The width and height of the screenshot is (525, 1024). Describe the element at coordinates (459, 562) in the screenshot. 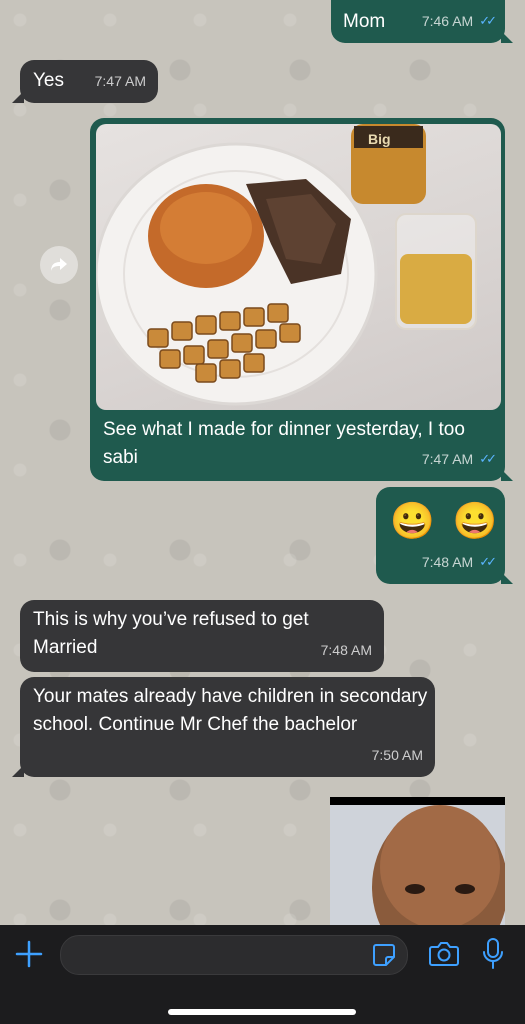

I see `message-time: 7:48 AM ✓✓` at that location.